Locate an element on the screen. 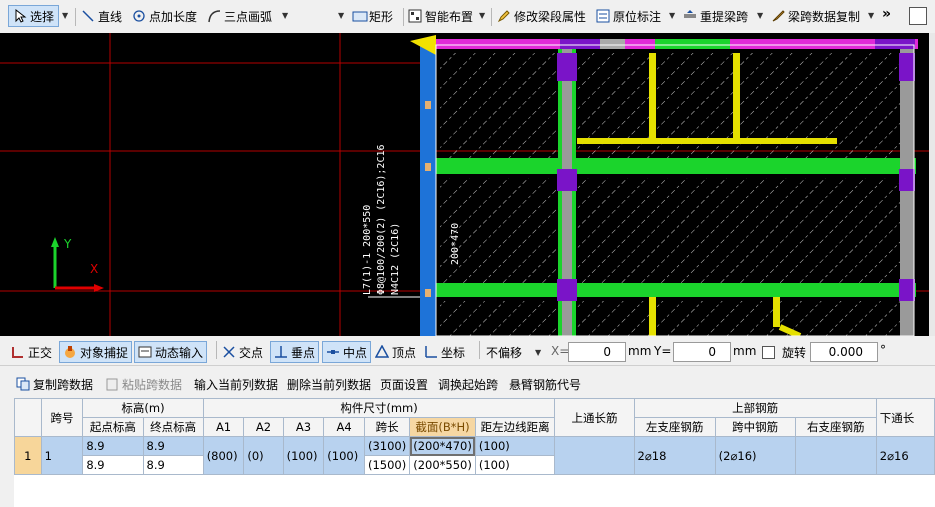  svg-text: N4C12 (2C16) is located at coordinates (395, 259).